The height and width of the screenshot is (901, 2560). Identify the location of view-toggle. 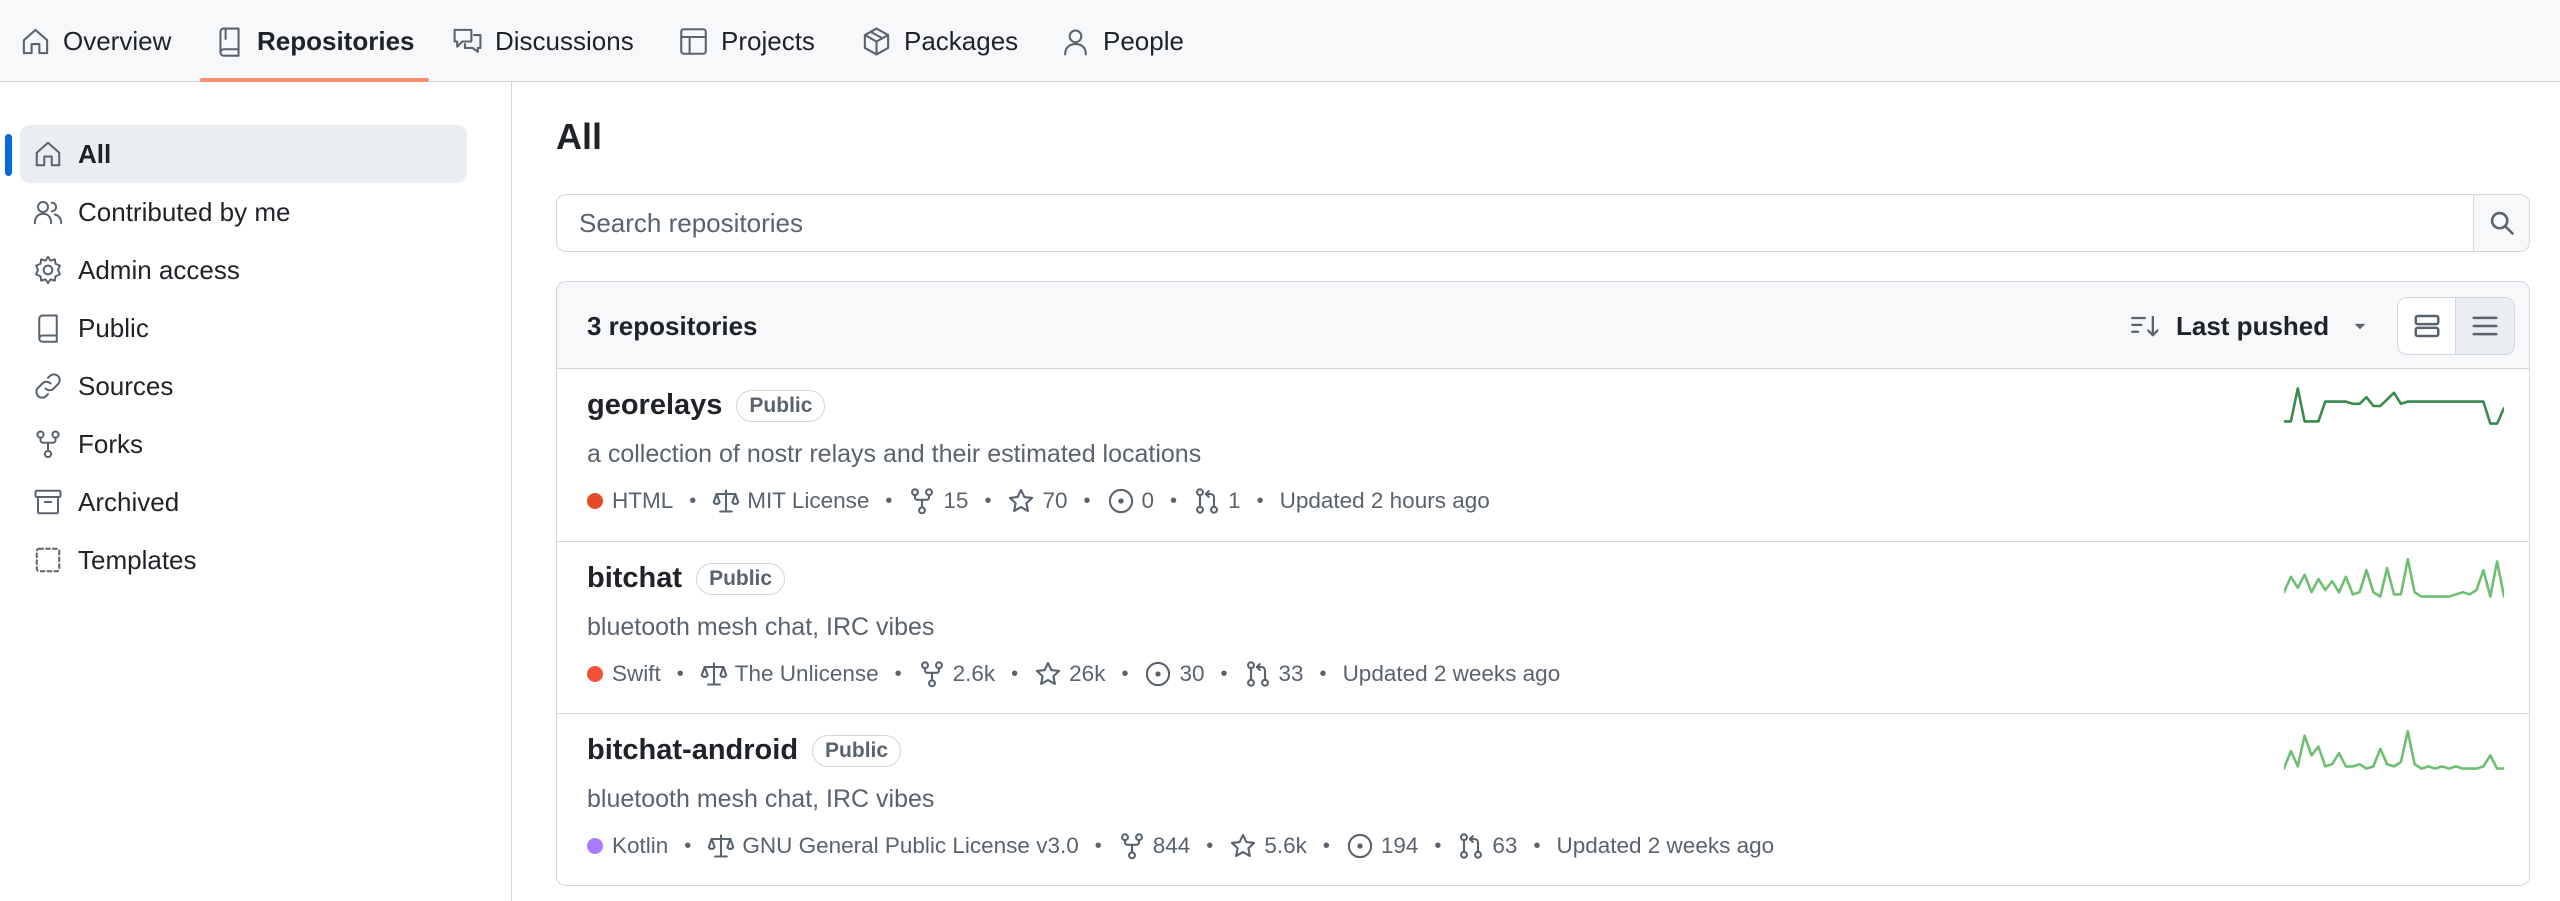
(2456, 326).